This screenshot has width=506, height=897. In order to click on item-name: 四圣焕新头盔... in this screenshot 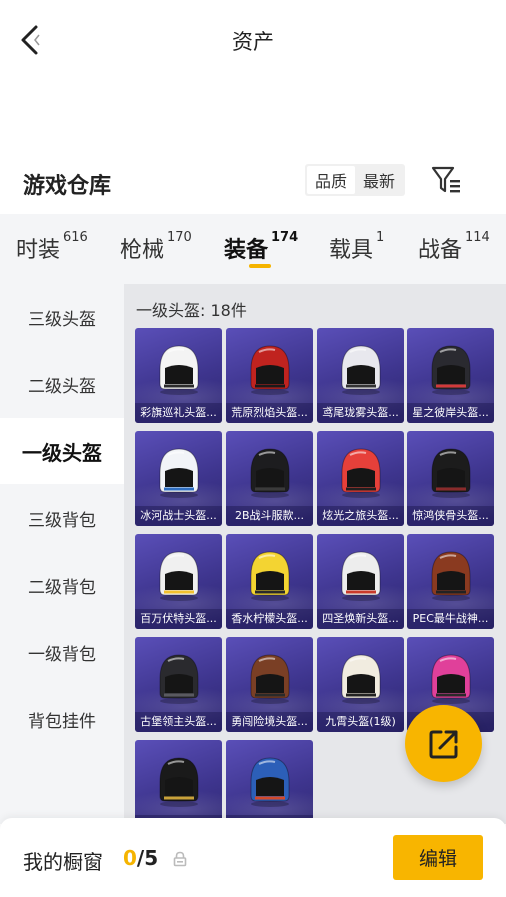, I will do `click(360, 619)`.